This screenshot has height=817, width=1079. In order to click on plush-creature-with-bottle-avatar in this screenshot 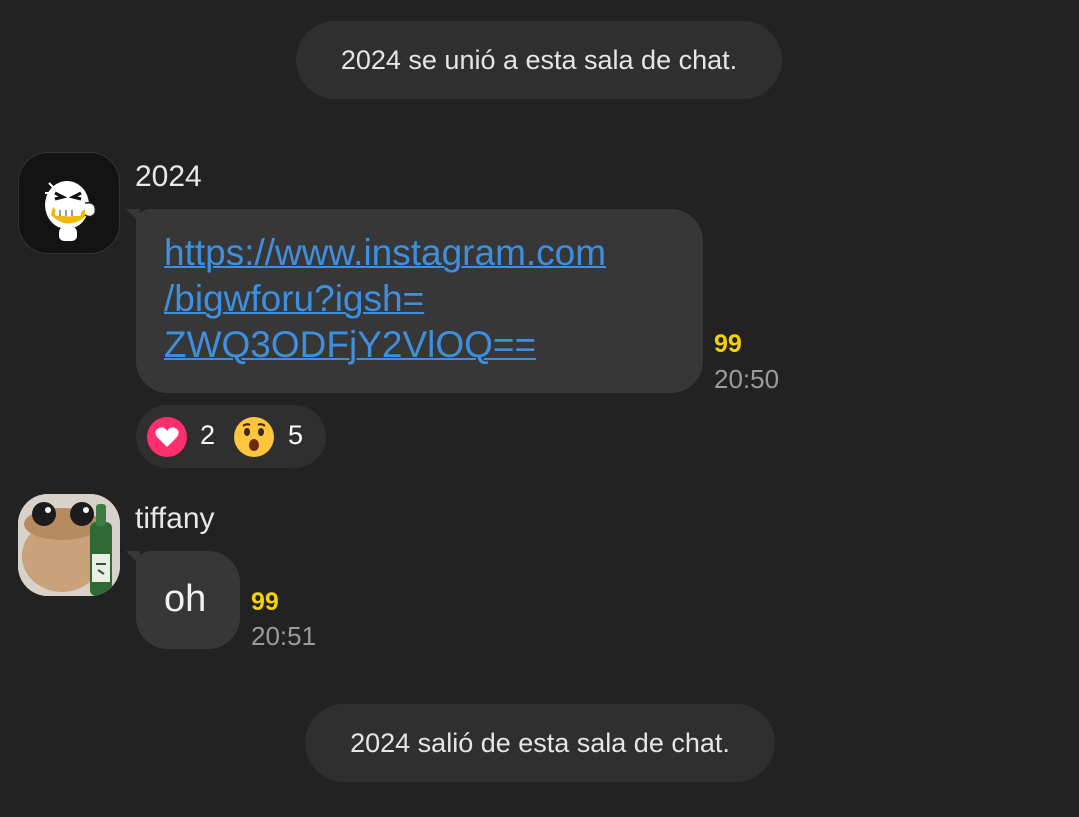, I will do `click(69, 545)`.